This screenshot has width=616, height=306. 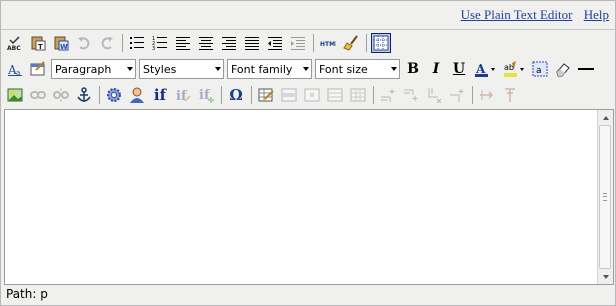 What do you see at coordinates (262, 69) in the screenshot?
I see `font-family-select-value: Font family` at bounding box center [262, 69].